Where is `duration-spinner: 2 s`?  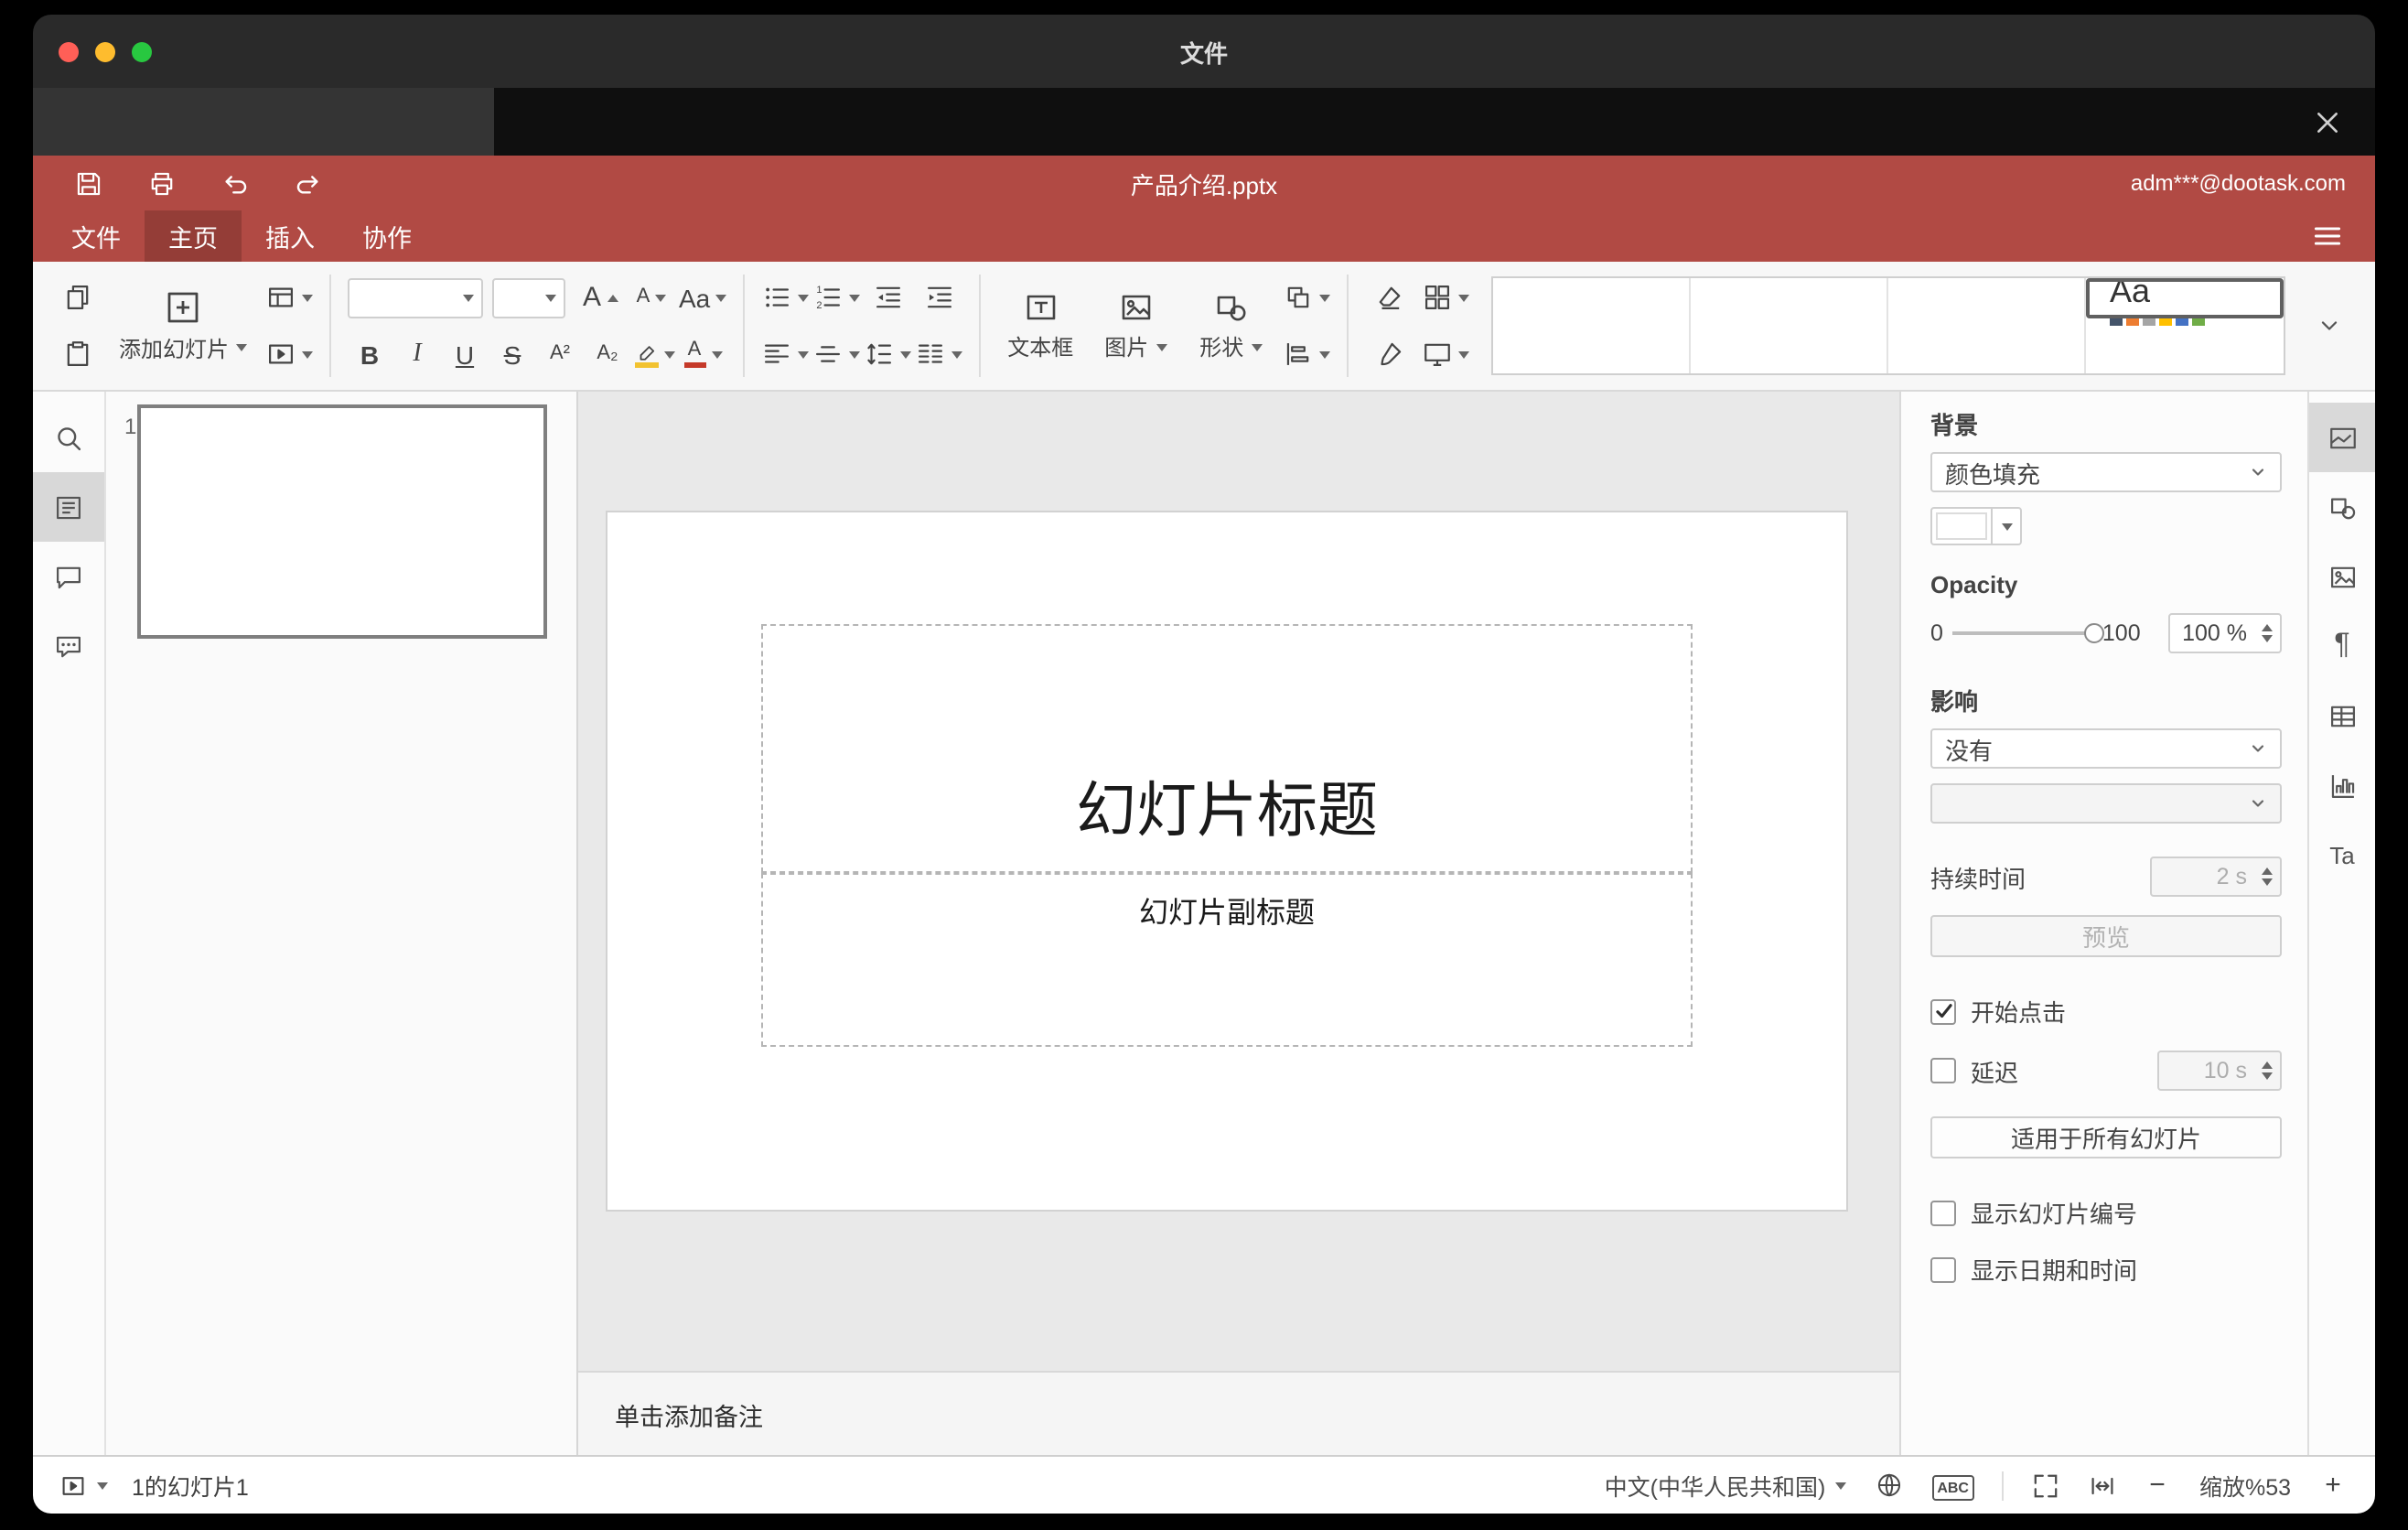 duration-spinner: 2 s is located at coordinates (2216, 877).